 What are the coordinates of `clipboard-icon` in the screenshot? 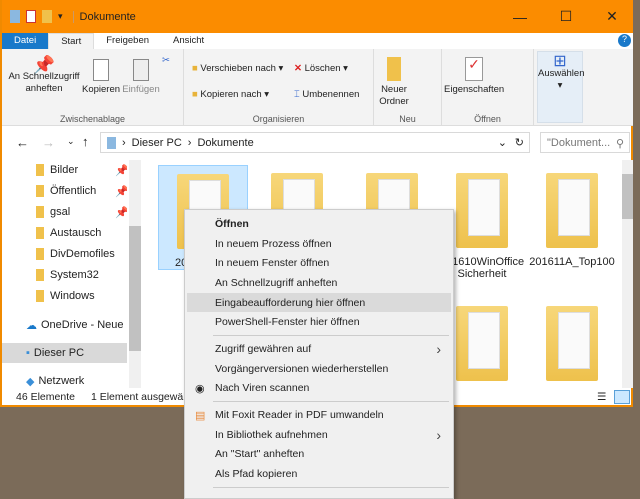 It's located at (141, 70).